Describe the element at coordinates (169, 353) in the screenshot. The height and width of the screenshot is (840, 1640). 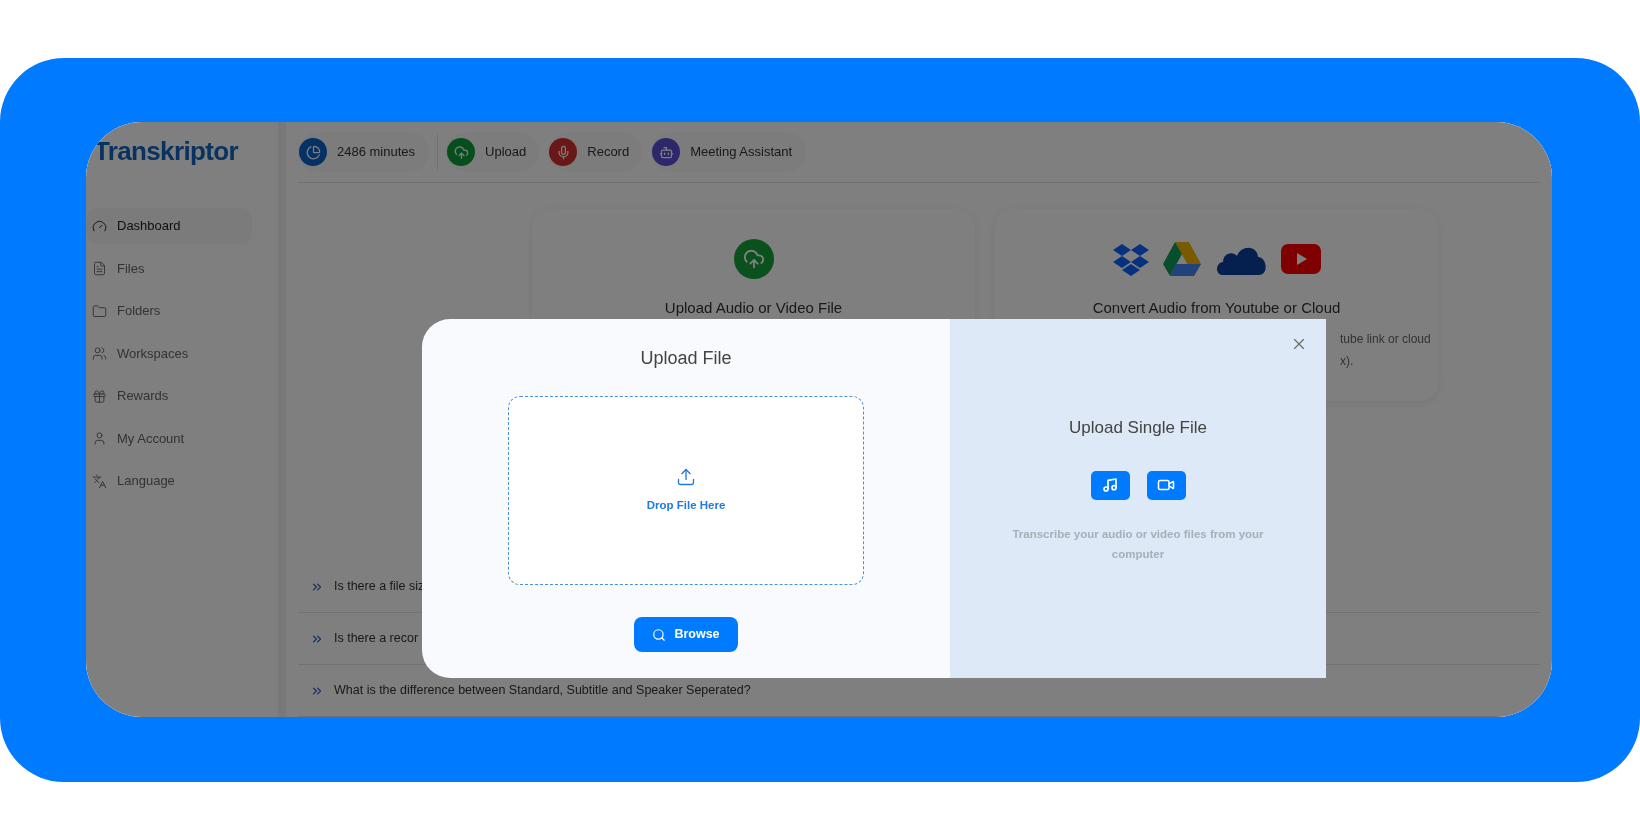
I see `sidebar-item: Workspaces` at that location.